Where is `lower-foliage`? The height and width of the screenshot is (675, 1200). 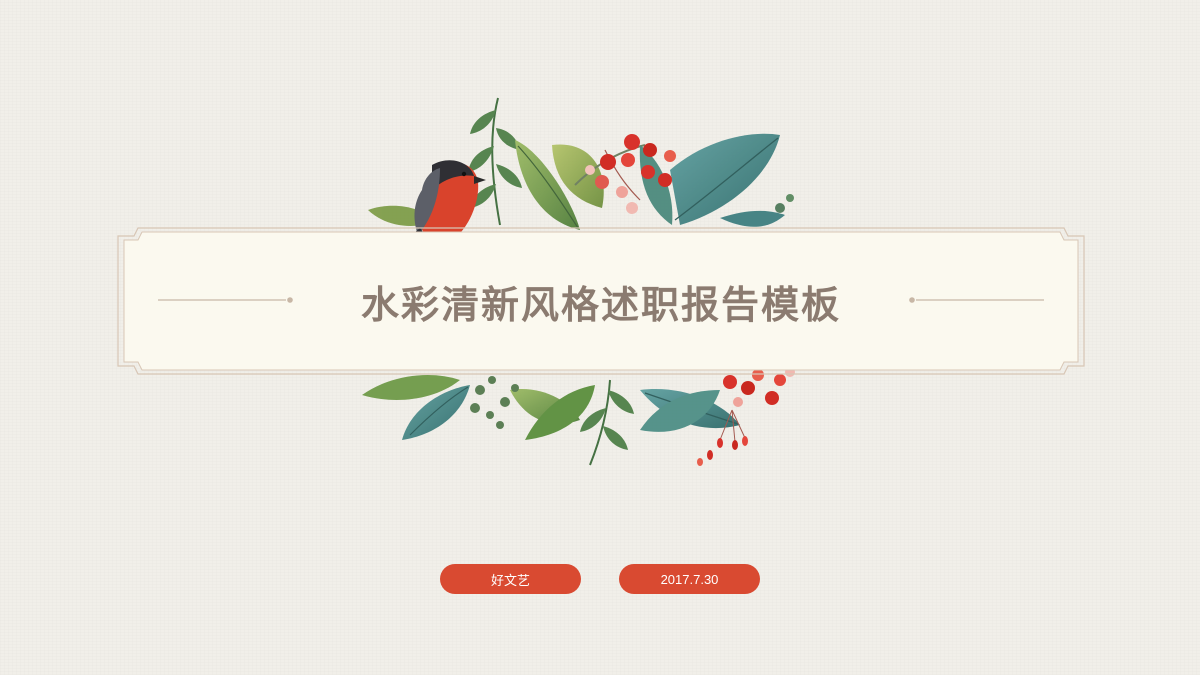 lower-foliage is located at coordinates (551, 420).